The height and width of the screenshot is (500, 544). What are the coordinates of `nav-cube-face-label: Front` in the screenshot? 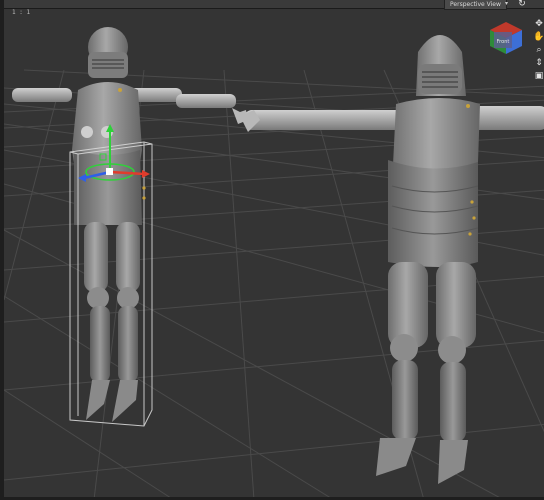 It's located at (503, 42).